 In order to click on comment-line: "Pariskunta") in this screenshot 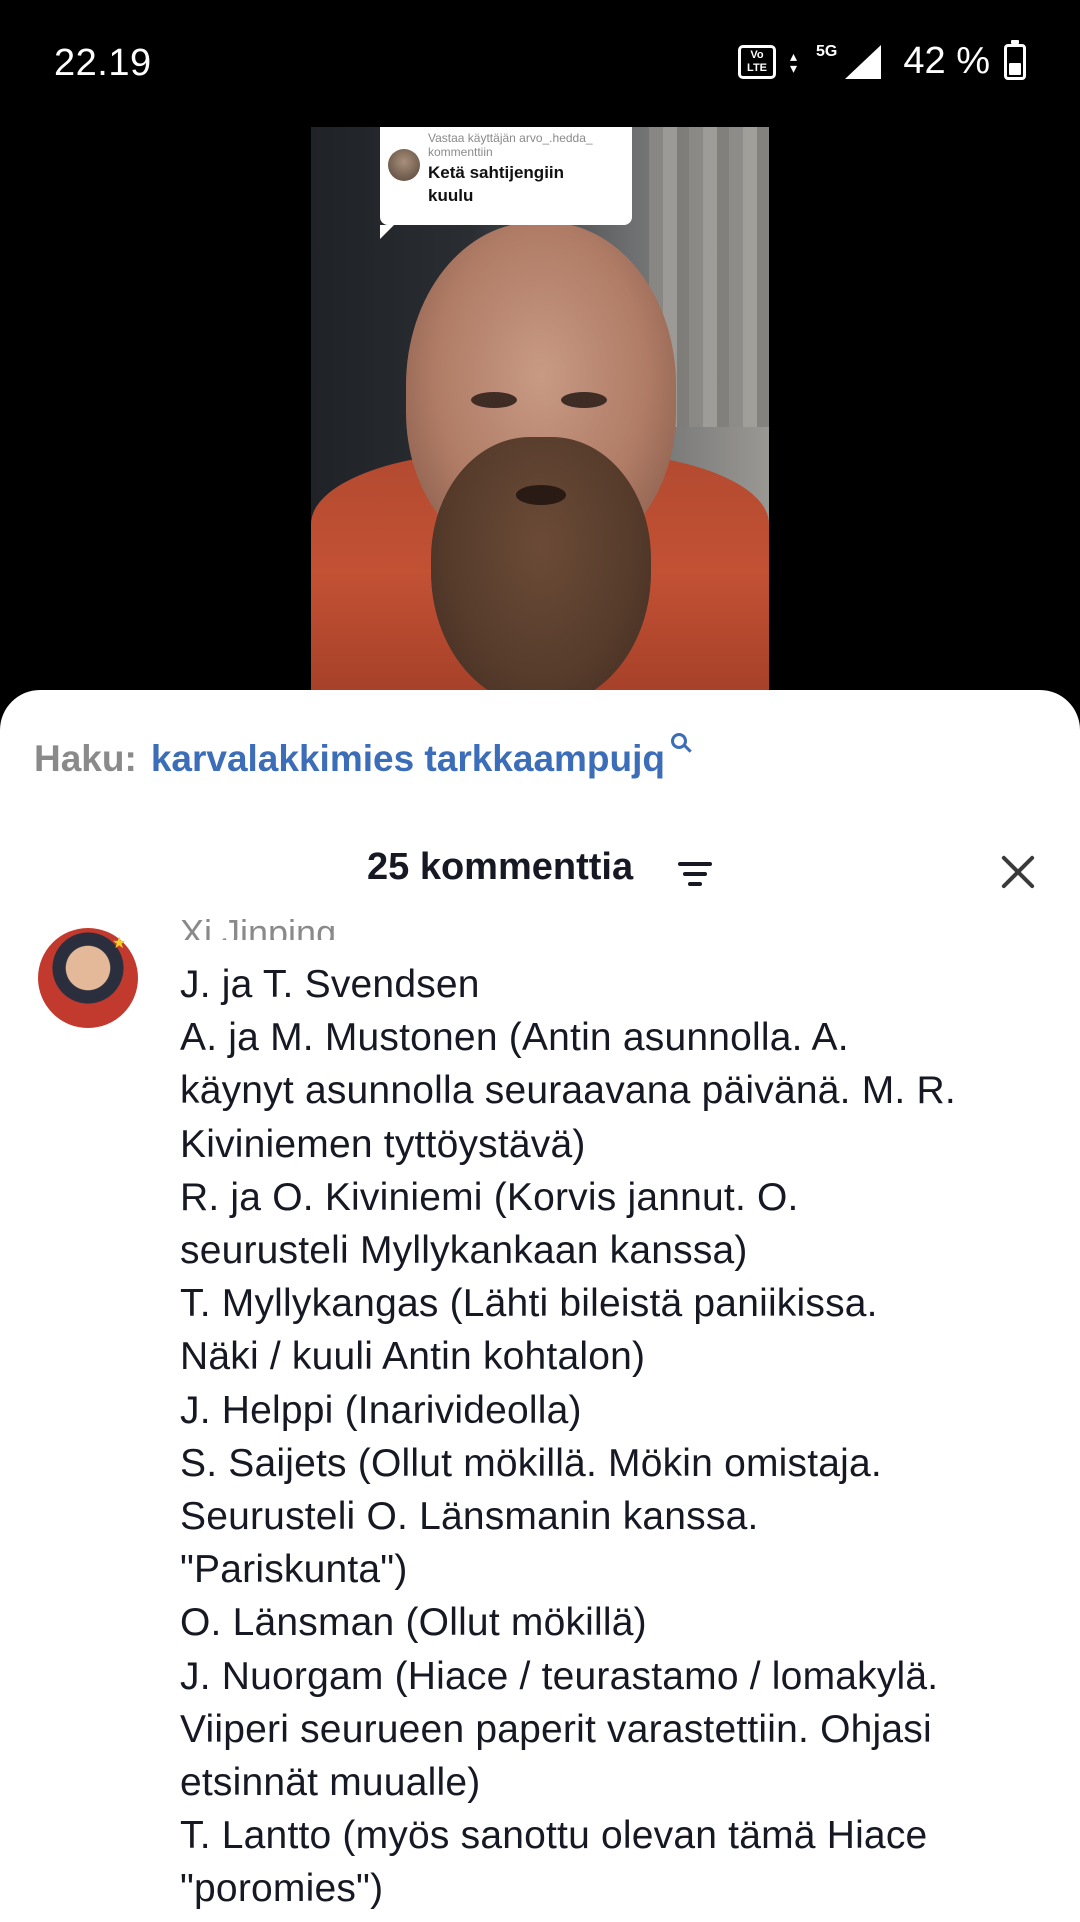, I will do `click(294, 1570)`.